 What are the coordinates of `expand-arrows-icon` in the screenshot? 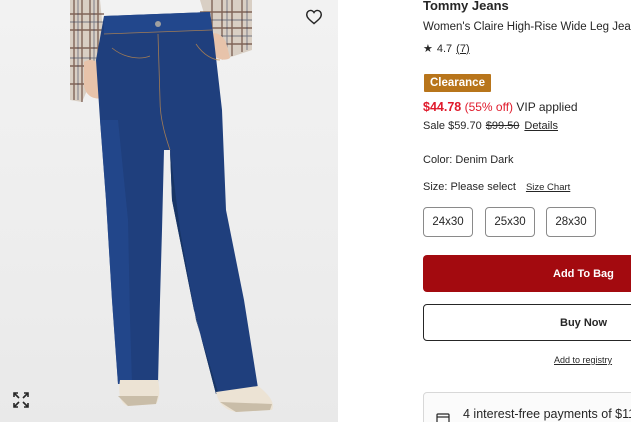 It's located at (21, 400).